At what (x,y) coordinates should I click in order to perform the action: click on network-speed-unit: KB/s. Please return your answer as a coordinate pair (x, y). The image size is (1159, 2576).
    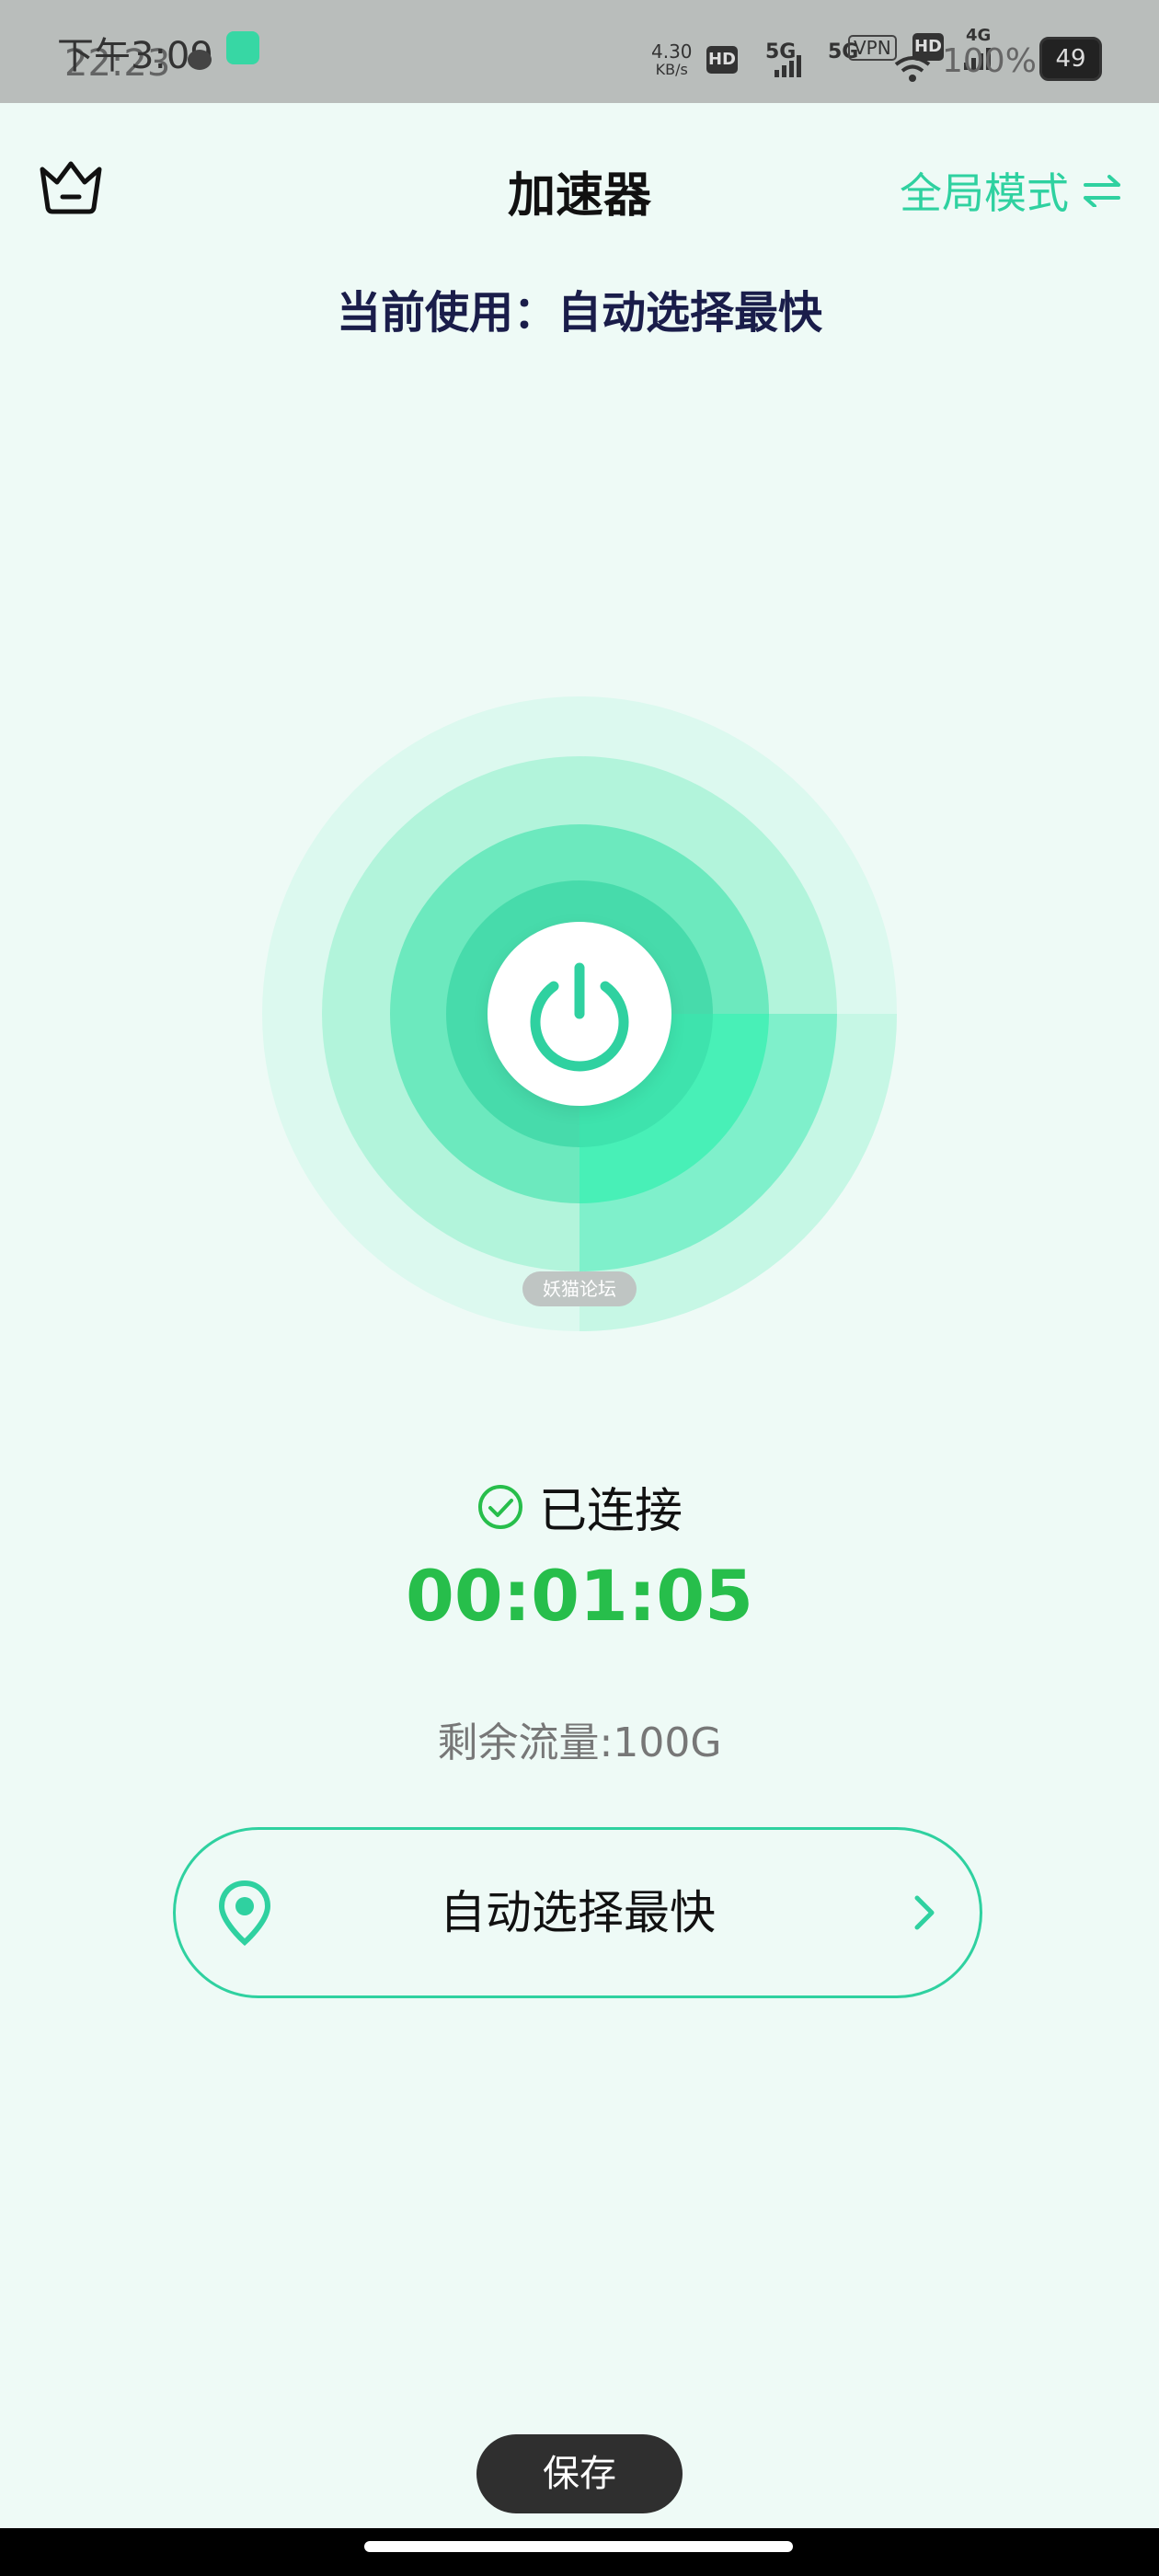
    Looking at the image, I should click on (671, 69).